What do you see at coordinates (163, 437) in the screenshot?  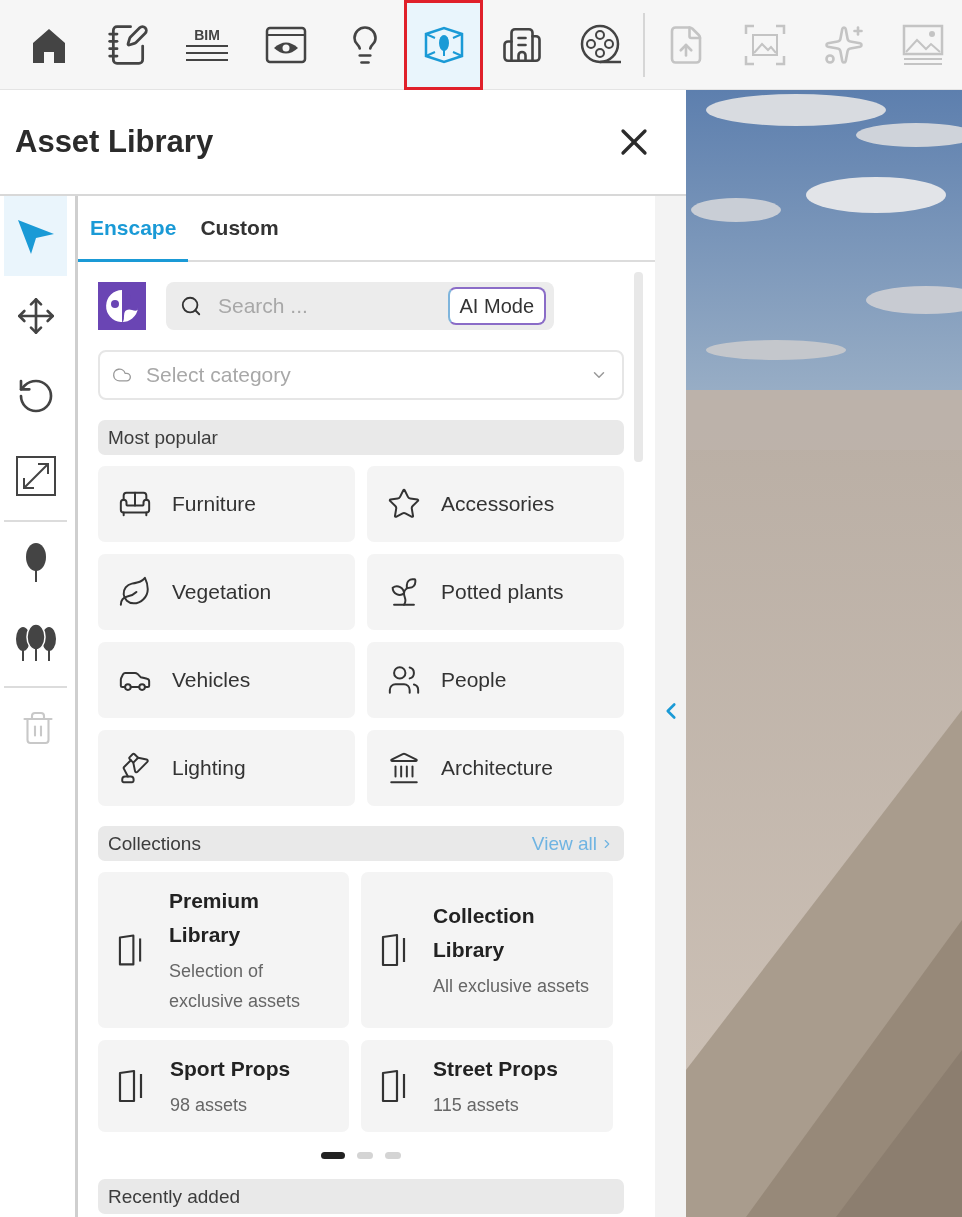 I see `section-title: Most popular` at bounding box center [163, 437].